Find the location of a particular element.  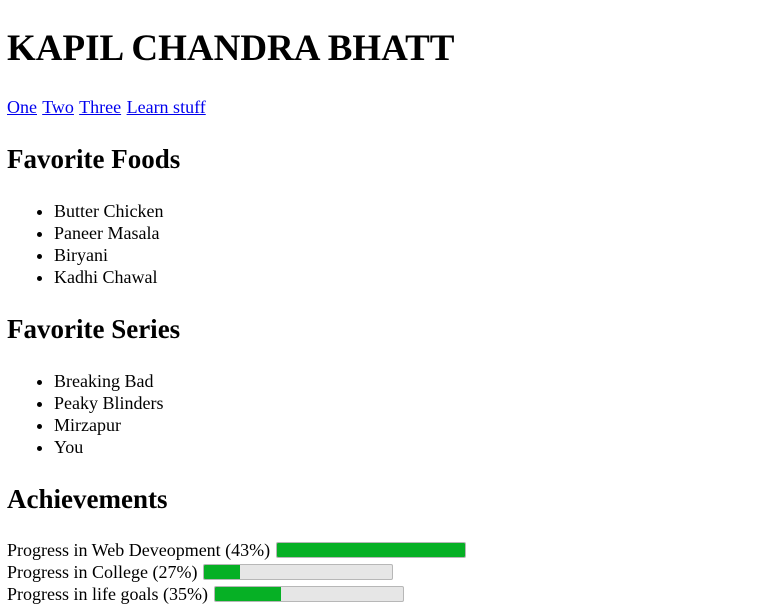

foods-heading: Favorite Foods is located at coordinates (94, 159).